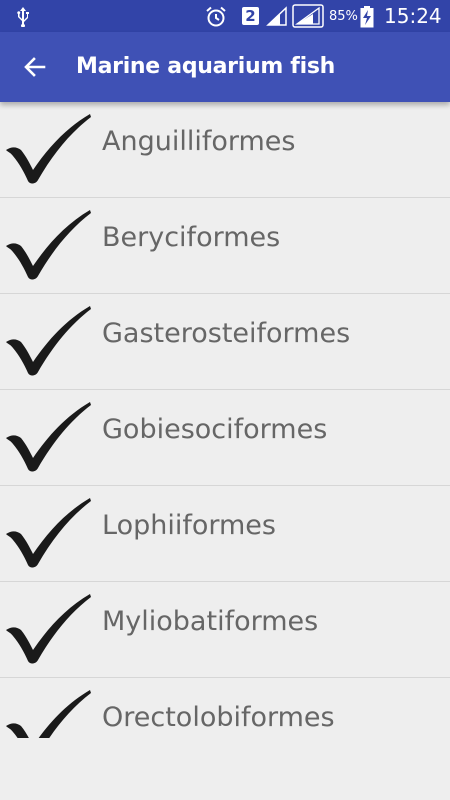  I want to click on alarm-icon, so click(216, 16).